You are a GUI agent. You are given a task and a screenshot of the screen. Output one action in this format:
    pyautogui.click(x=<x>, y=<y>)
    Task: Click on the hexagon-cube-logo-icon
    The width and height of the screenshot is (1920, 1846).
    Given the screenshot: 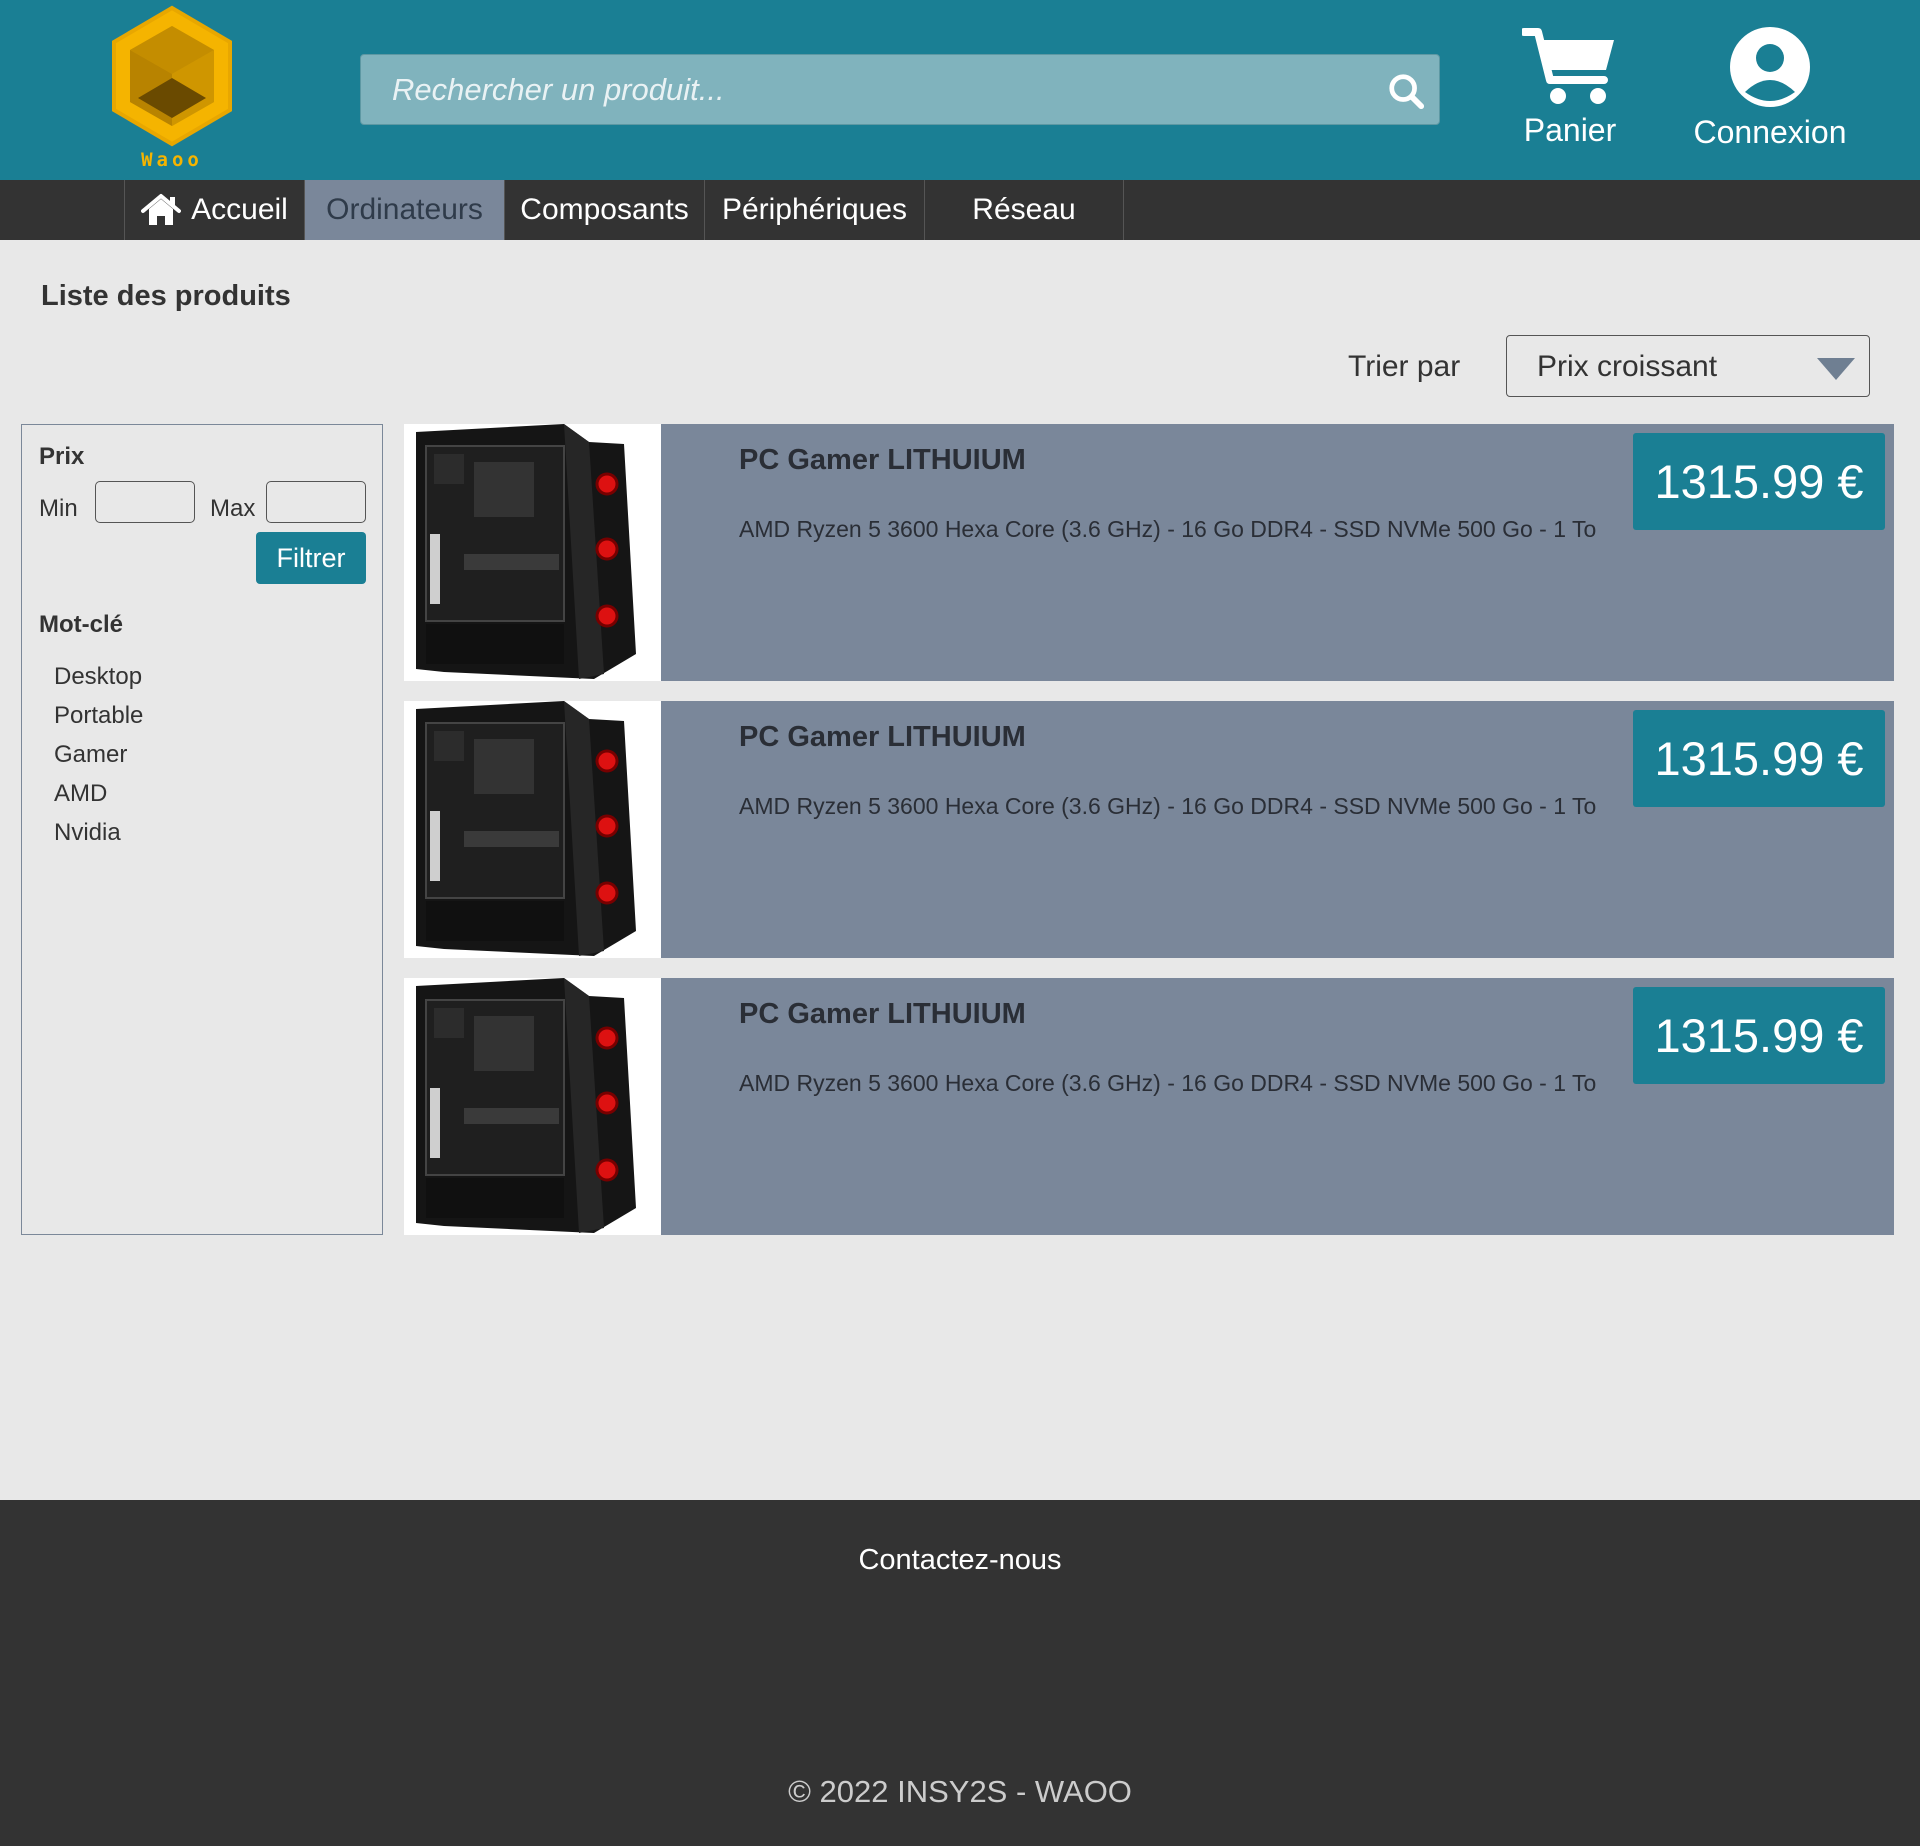 What is the action you would take?
    pyautogui.click(x=172, y=76)
    